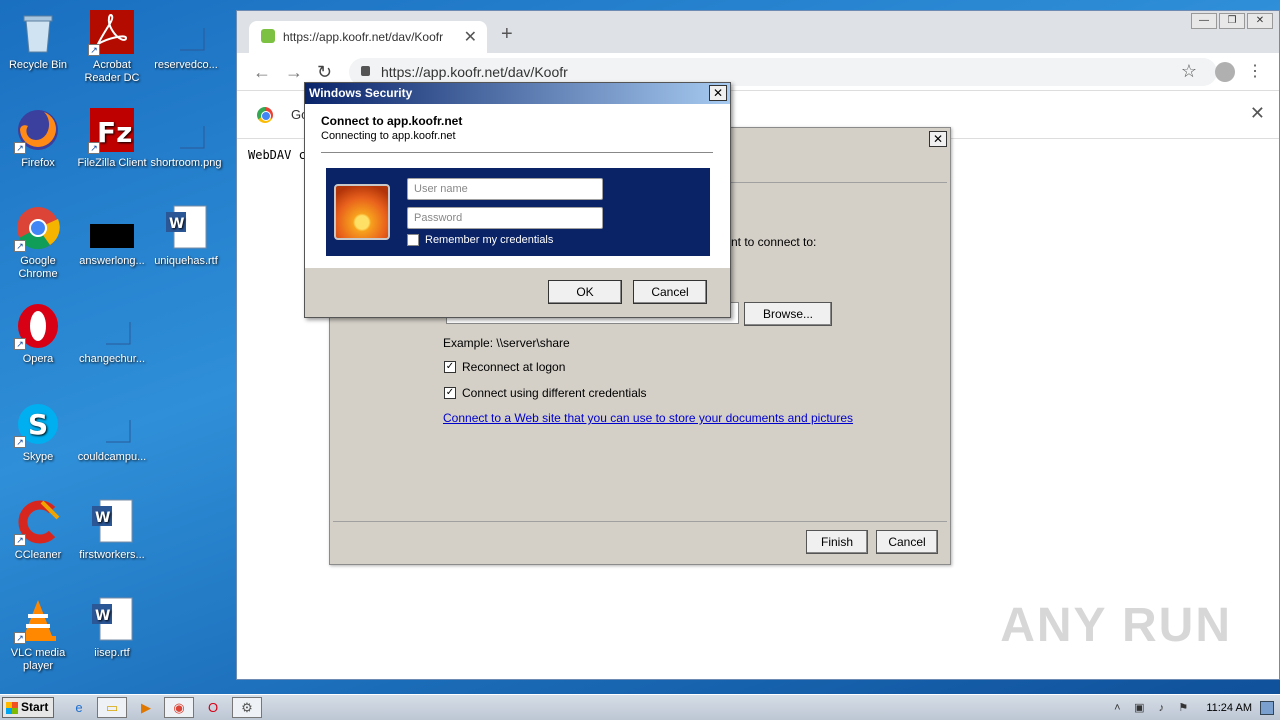  I want to click on security-titlebar: Windows Security ✕, so click(517, 93).